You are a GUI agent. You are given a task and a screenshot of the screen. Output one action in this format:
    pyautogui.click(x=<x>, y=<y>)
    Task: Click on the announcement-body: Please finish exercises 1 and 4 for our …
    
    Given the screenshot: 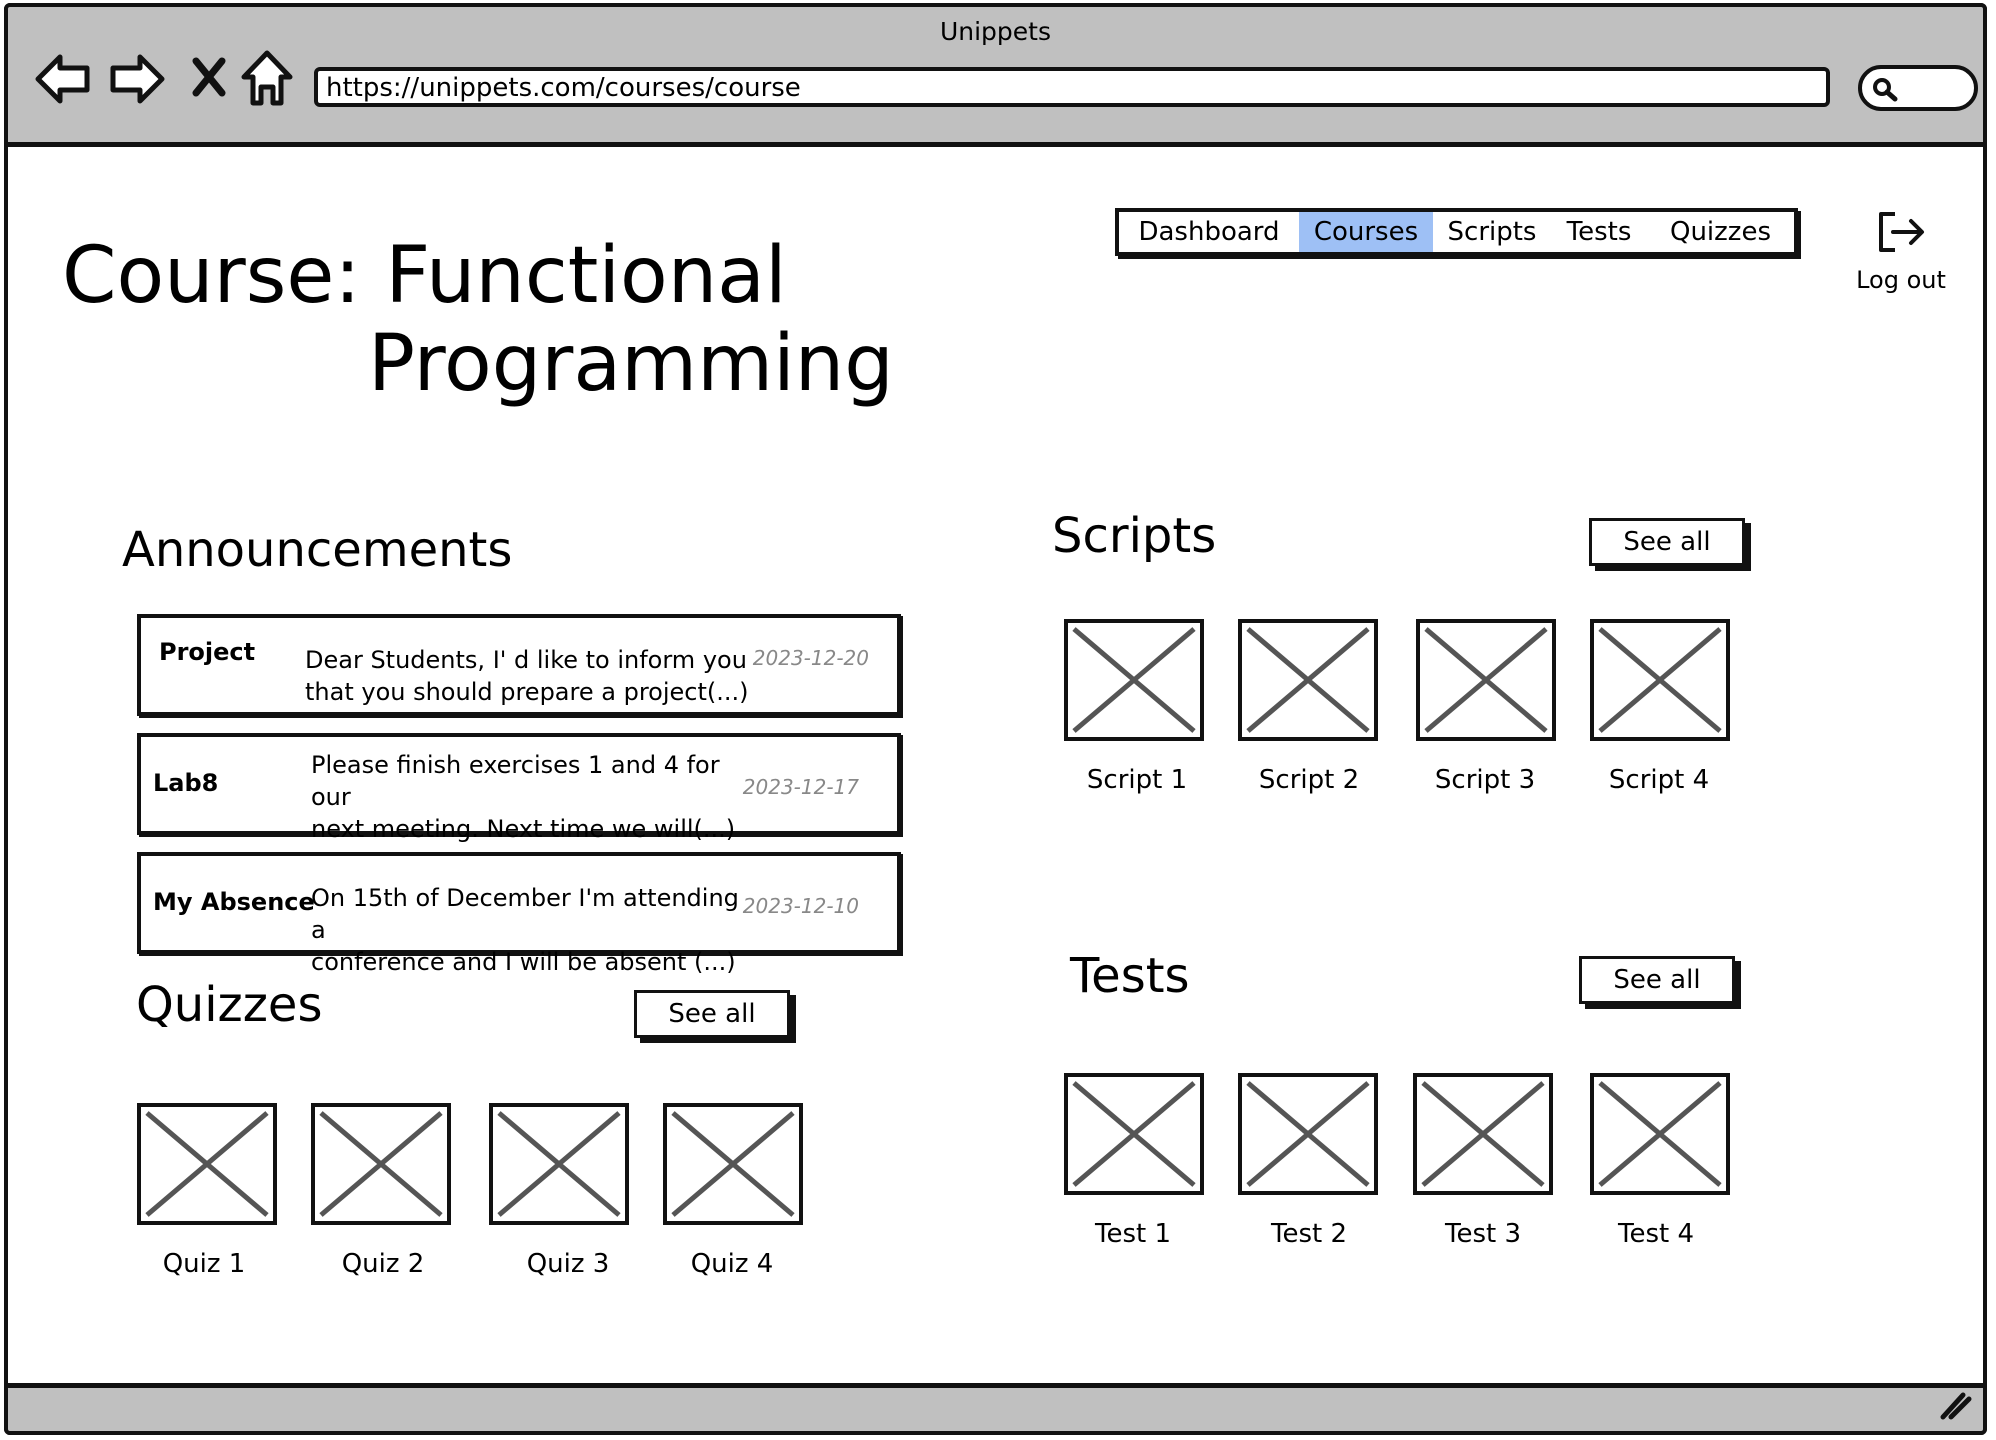 What is the action you would take?
    pyautogui.click(x=536, y=797)
    